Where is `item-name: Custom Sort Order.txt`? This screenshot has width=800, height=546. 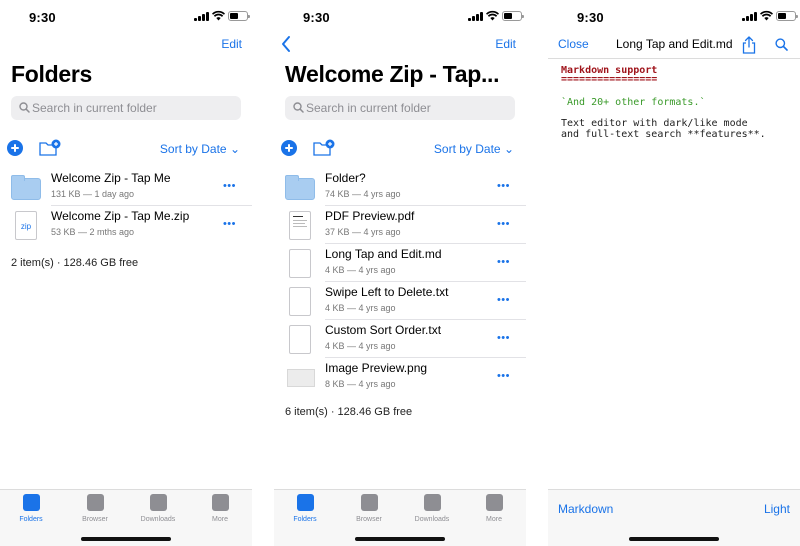
item-name: Custom Sort Order.txt is located at coordinates (383, 330).